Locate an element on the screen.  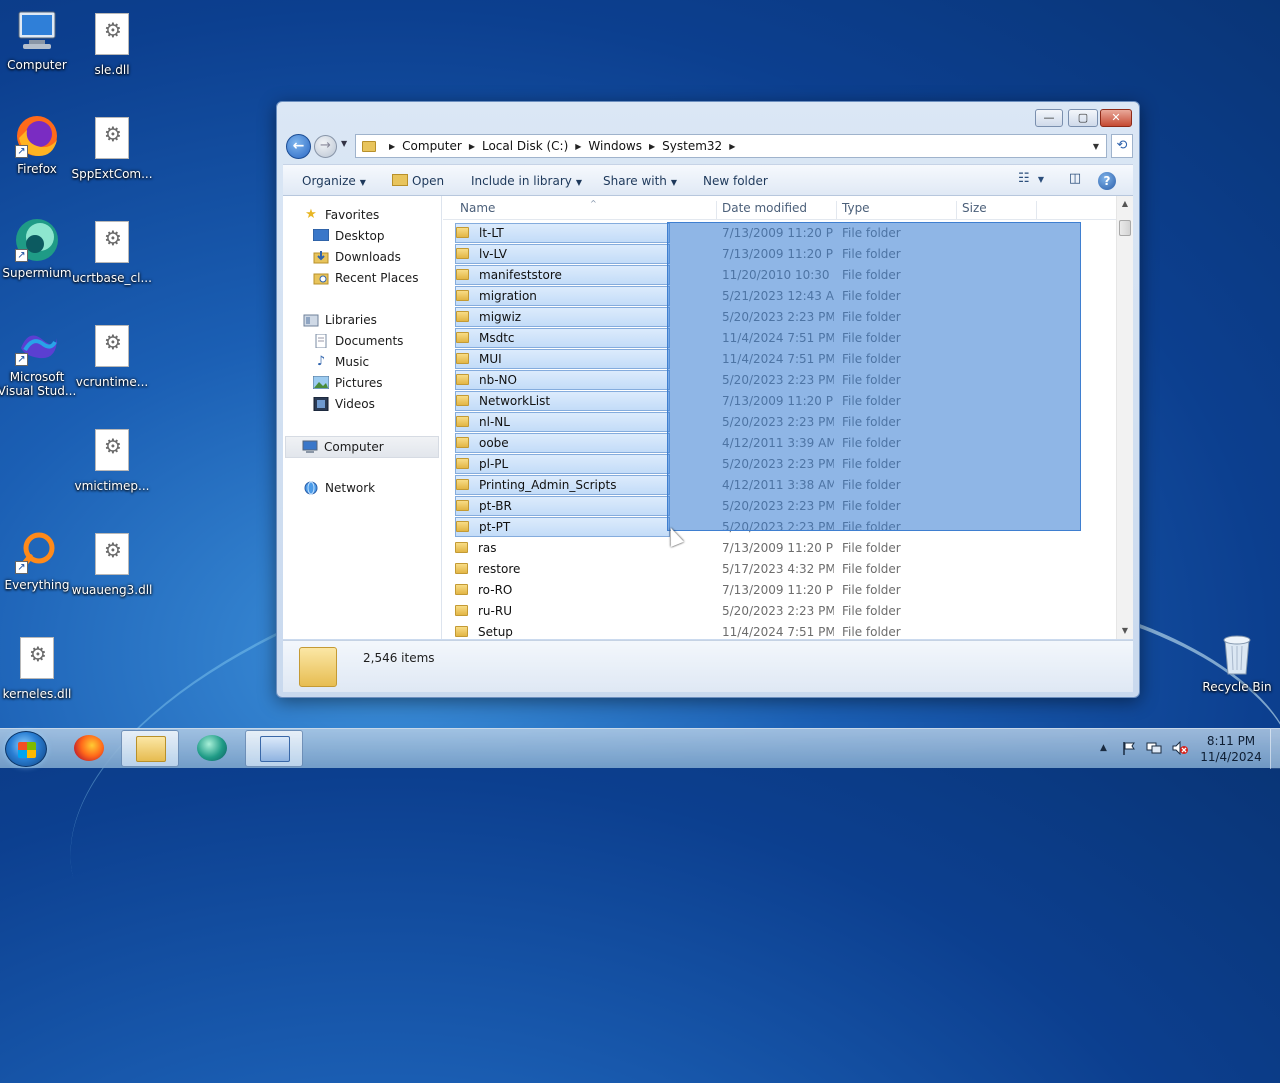
folder-icon is located at coordinates (462, 526).